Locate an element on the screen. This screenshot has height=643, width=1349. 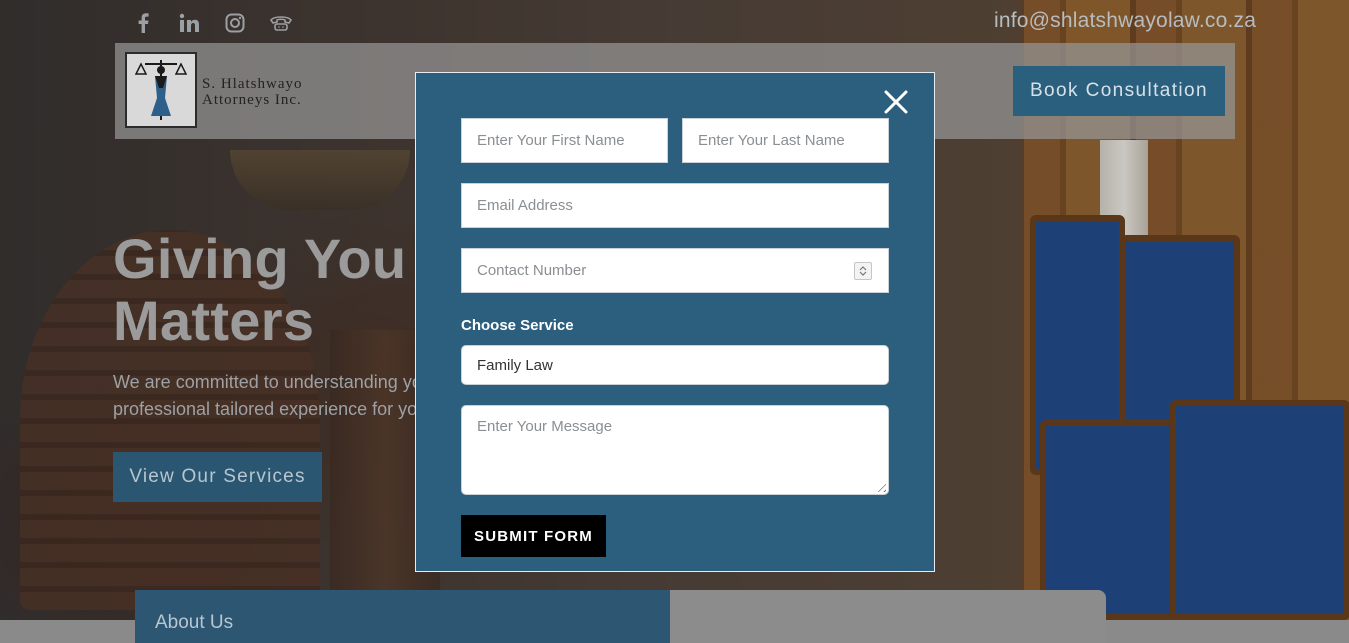
first-name-field: Enter Your First Name is located at coordinates (564, 140).